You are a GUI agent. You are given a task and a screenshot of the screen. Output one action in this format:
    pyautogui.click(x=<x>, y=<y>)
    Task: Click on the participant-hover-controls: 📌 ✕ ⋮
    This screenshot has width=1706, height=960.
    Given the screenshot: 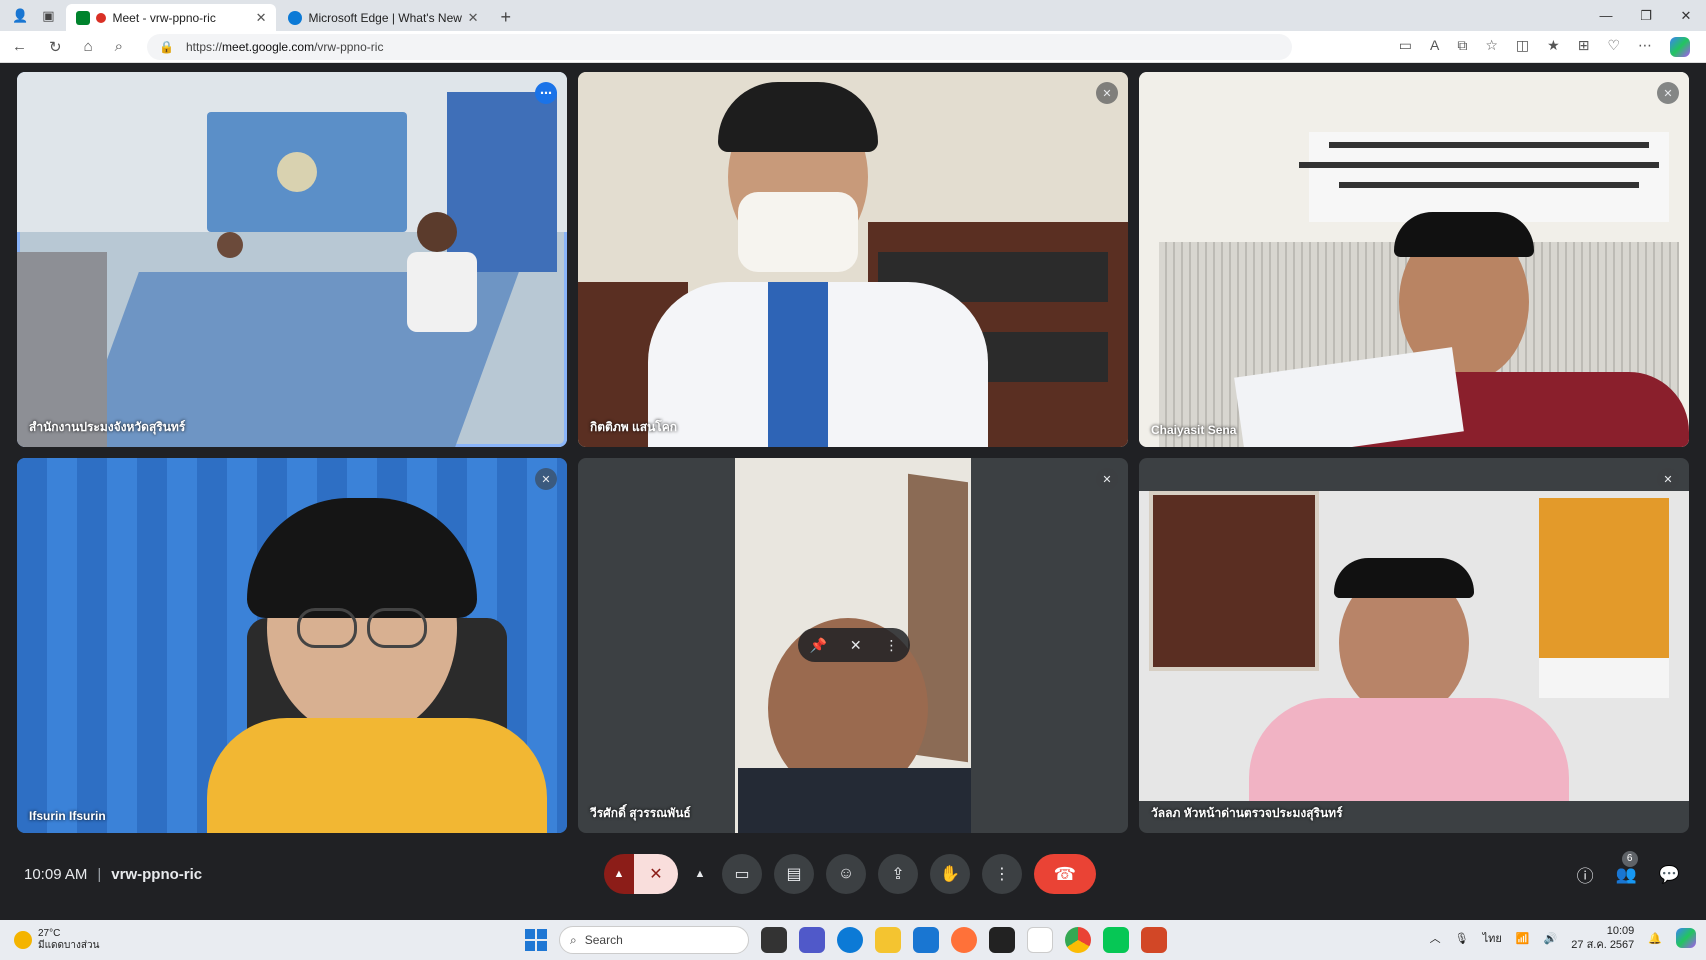 What is the action you would take?
    pyautogui.click(x=854, y=645)
    